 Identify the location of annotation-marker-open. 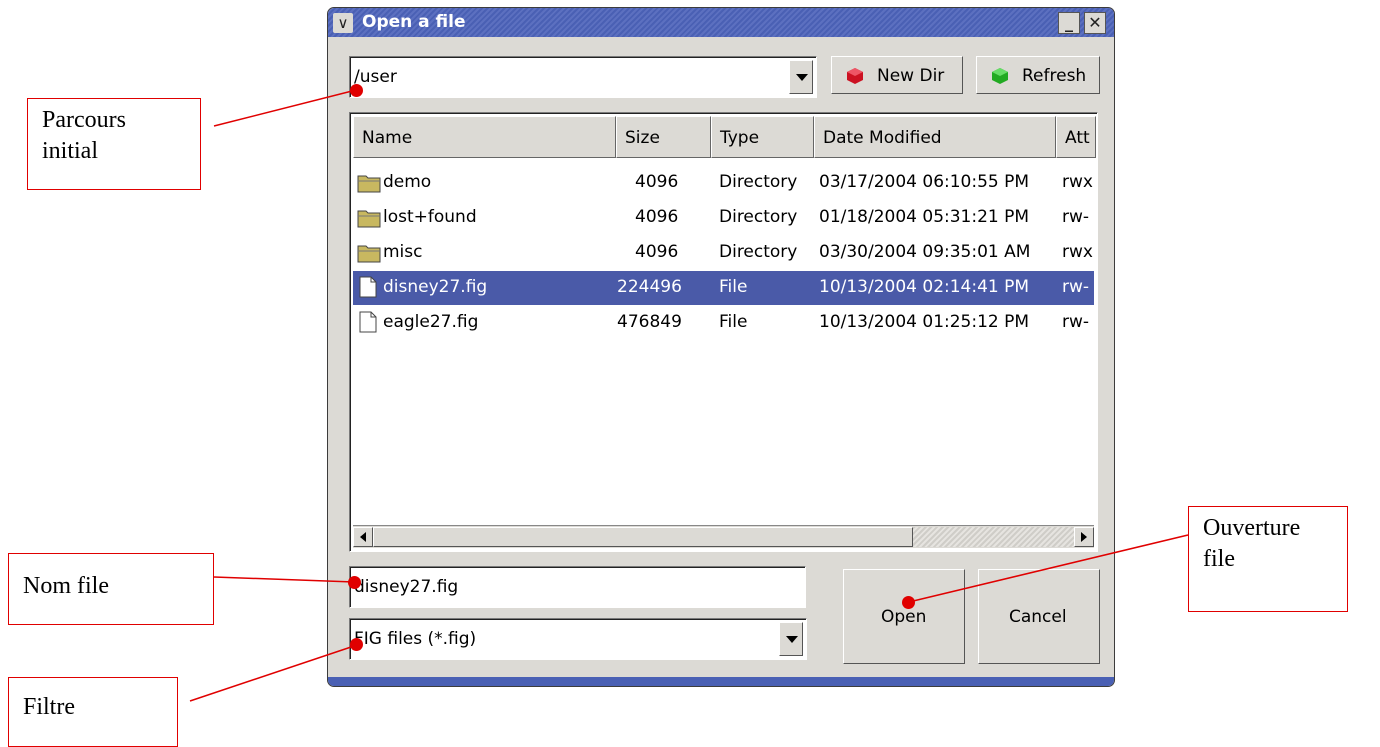
(908, 602).